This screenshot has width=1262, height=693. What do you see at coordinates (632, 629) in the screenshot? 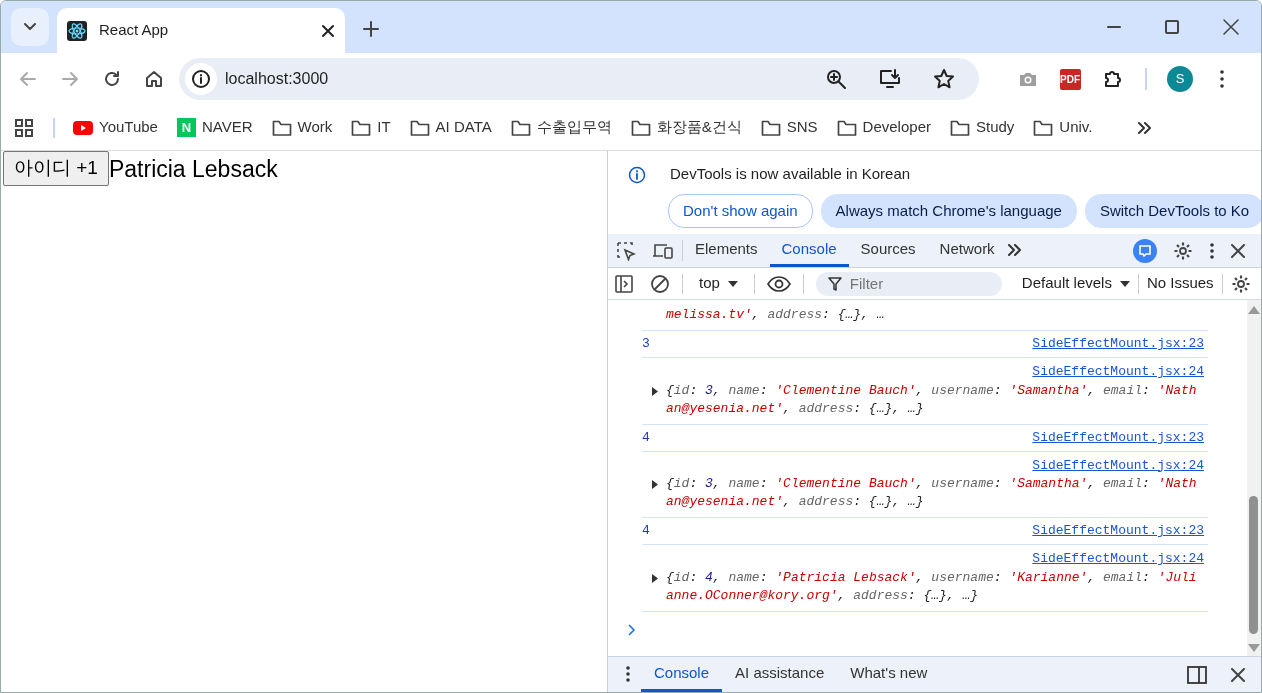
I see `prompt-chevron-icon` at bounding box center [632, 629].